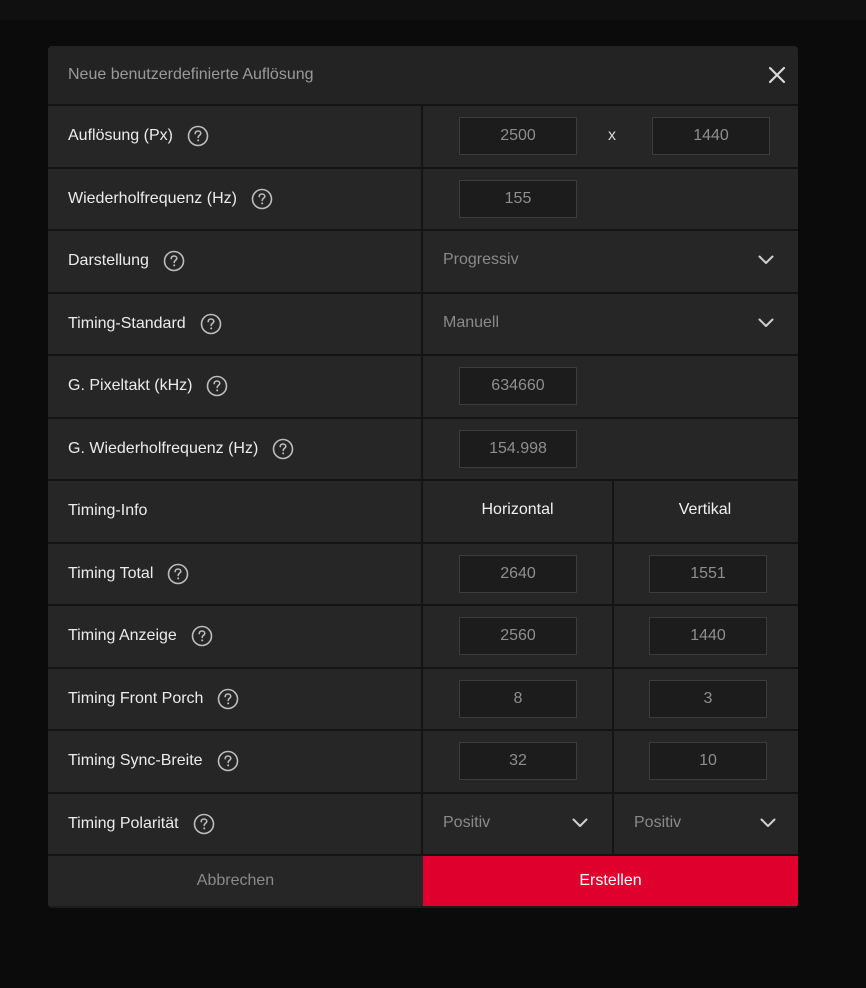  What do you see at coordinates (518, 636) in the screenshot?
I see `timing-display-h-input: 2560` at bounding box center [518, 636].